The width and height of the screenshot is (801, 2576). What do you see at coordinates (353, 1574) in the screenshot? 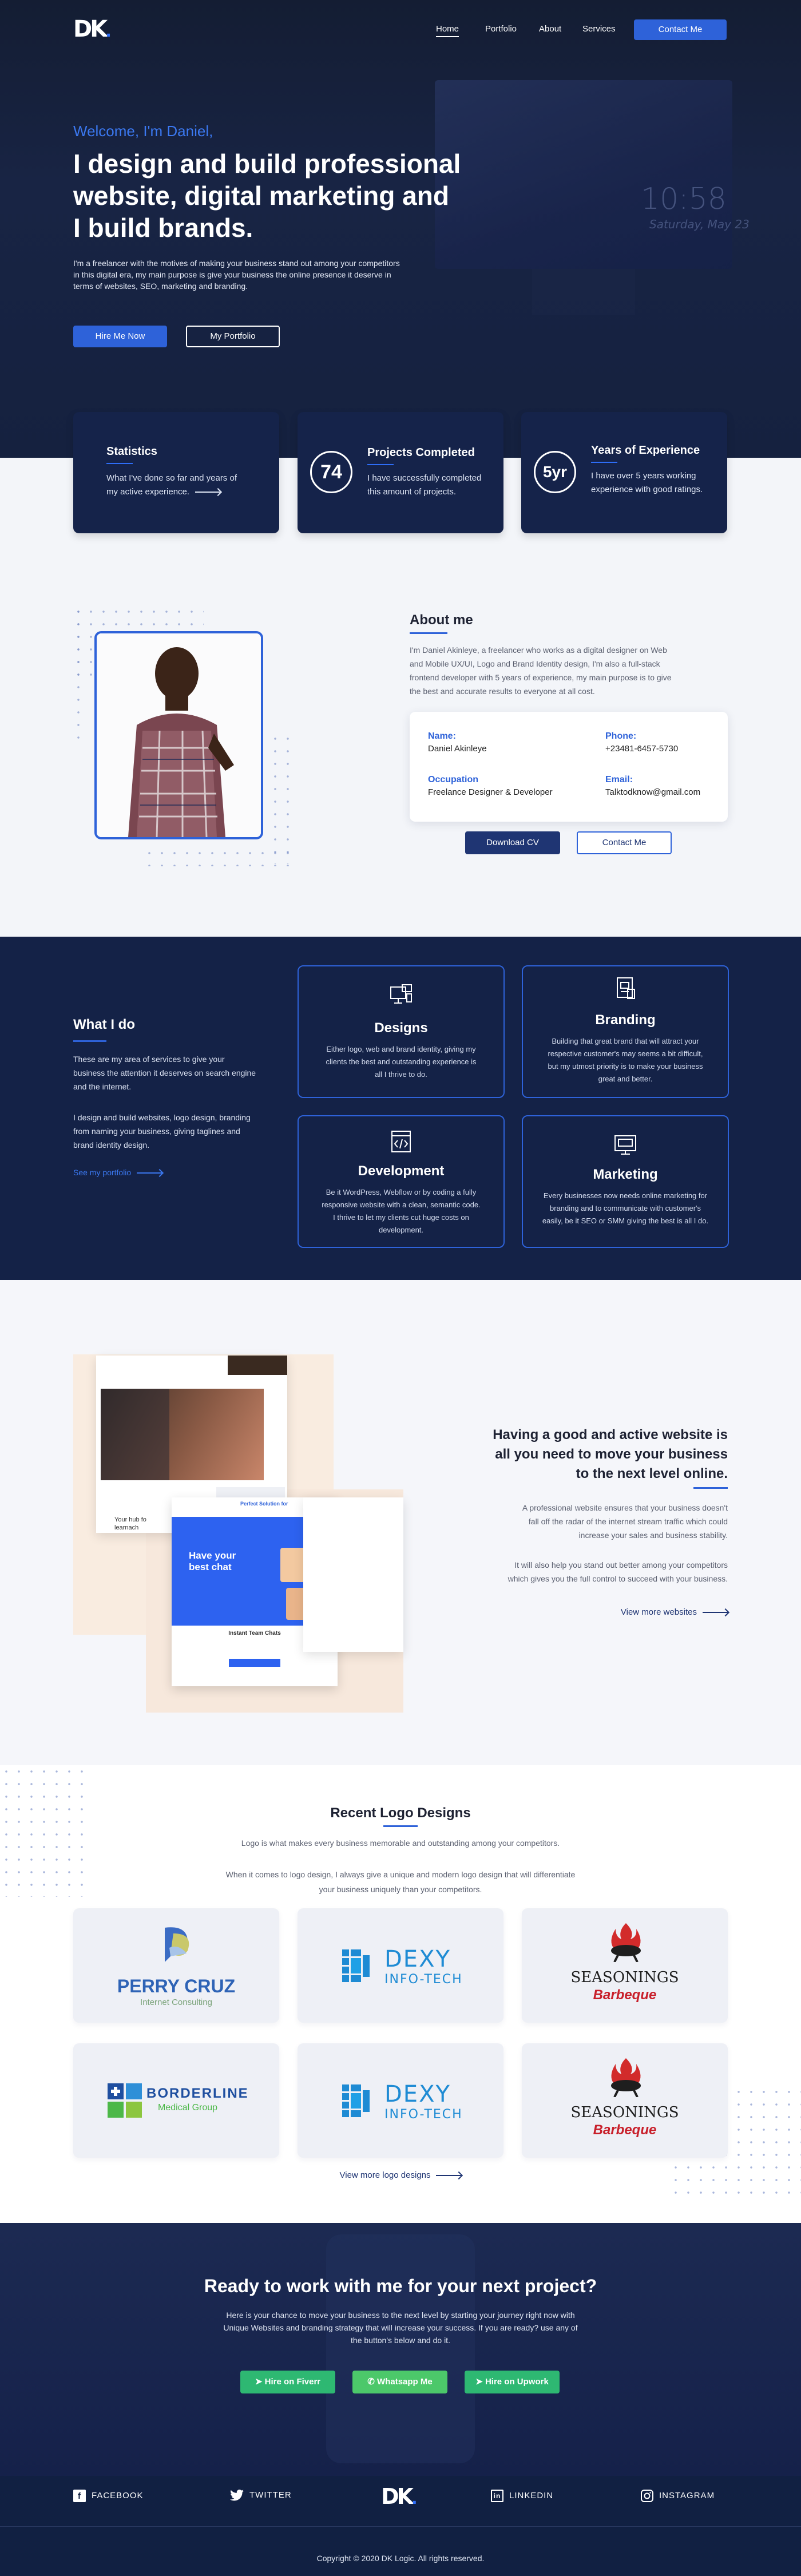
I see `website-mockup-side` at bounding box center [353, 1574].